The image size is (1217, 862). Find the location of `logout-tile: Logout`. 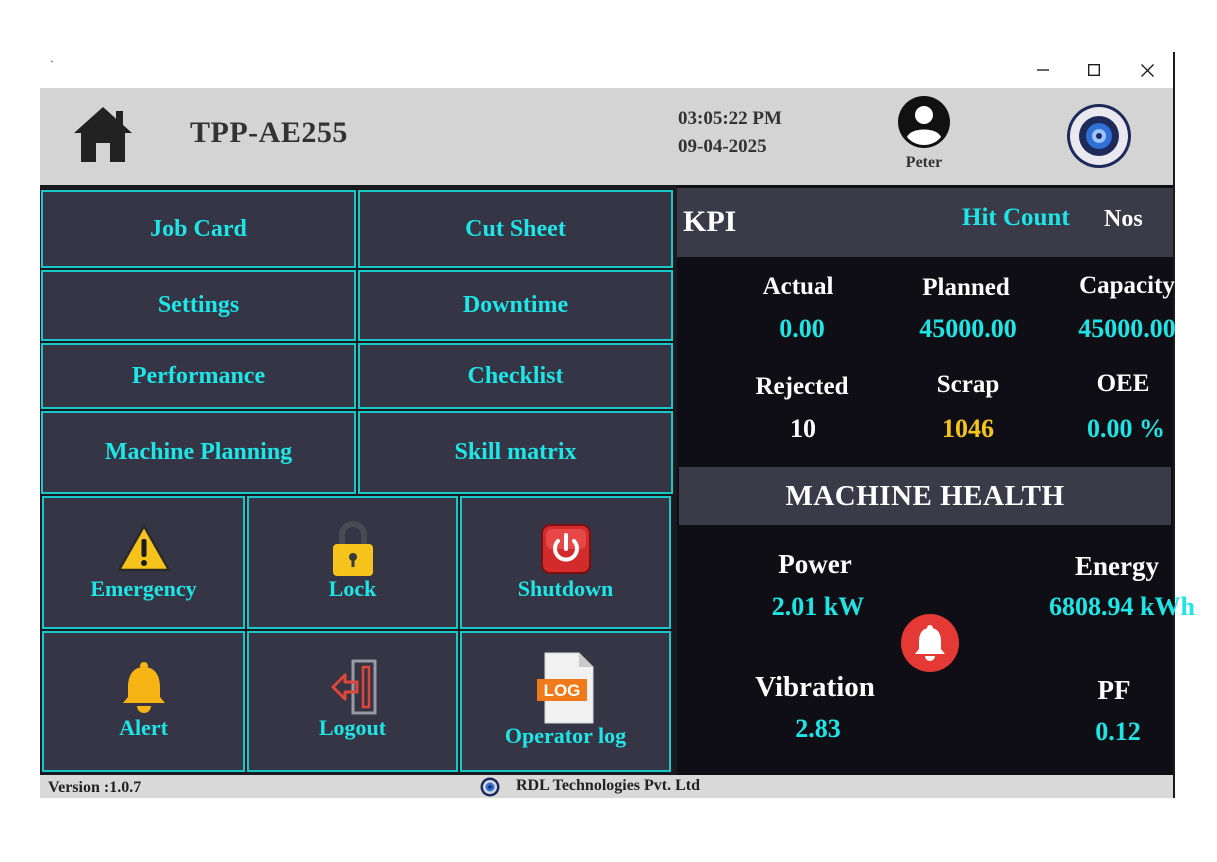

logout-tile: Logout is located at coordinates (352, 701).